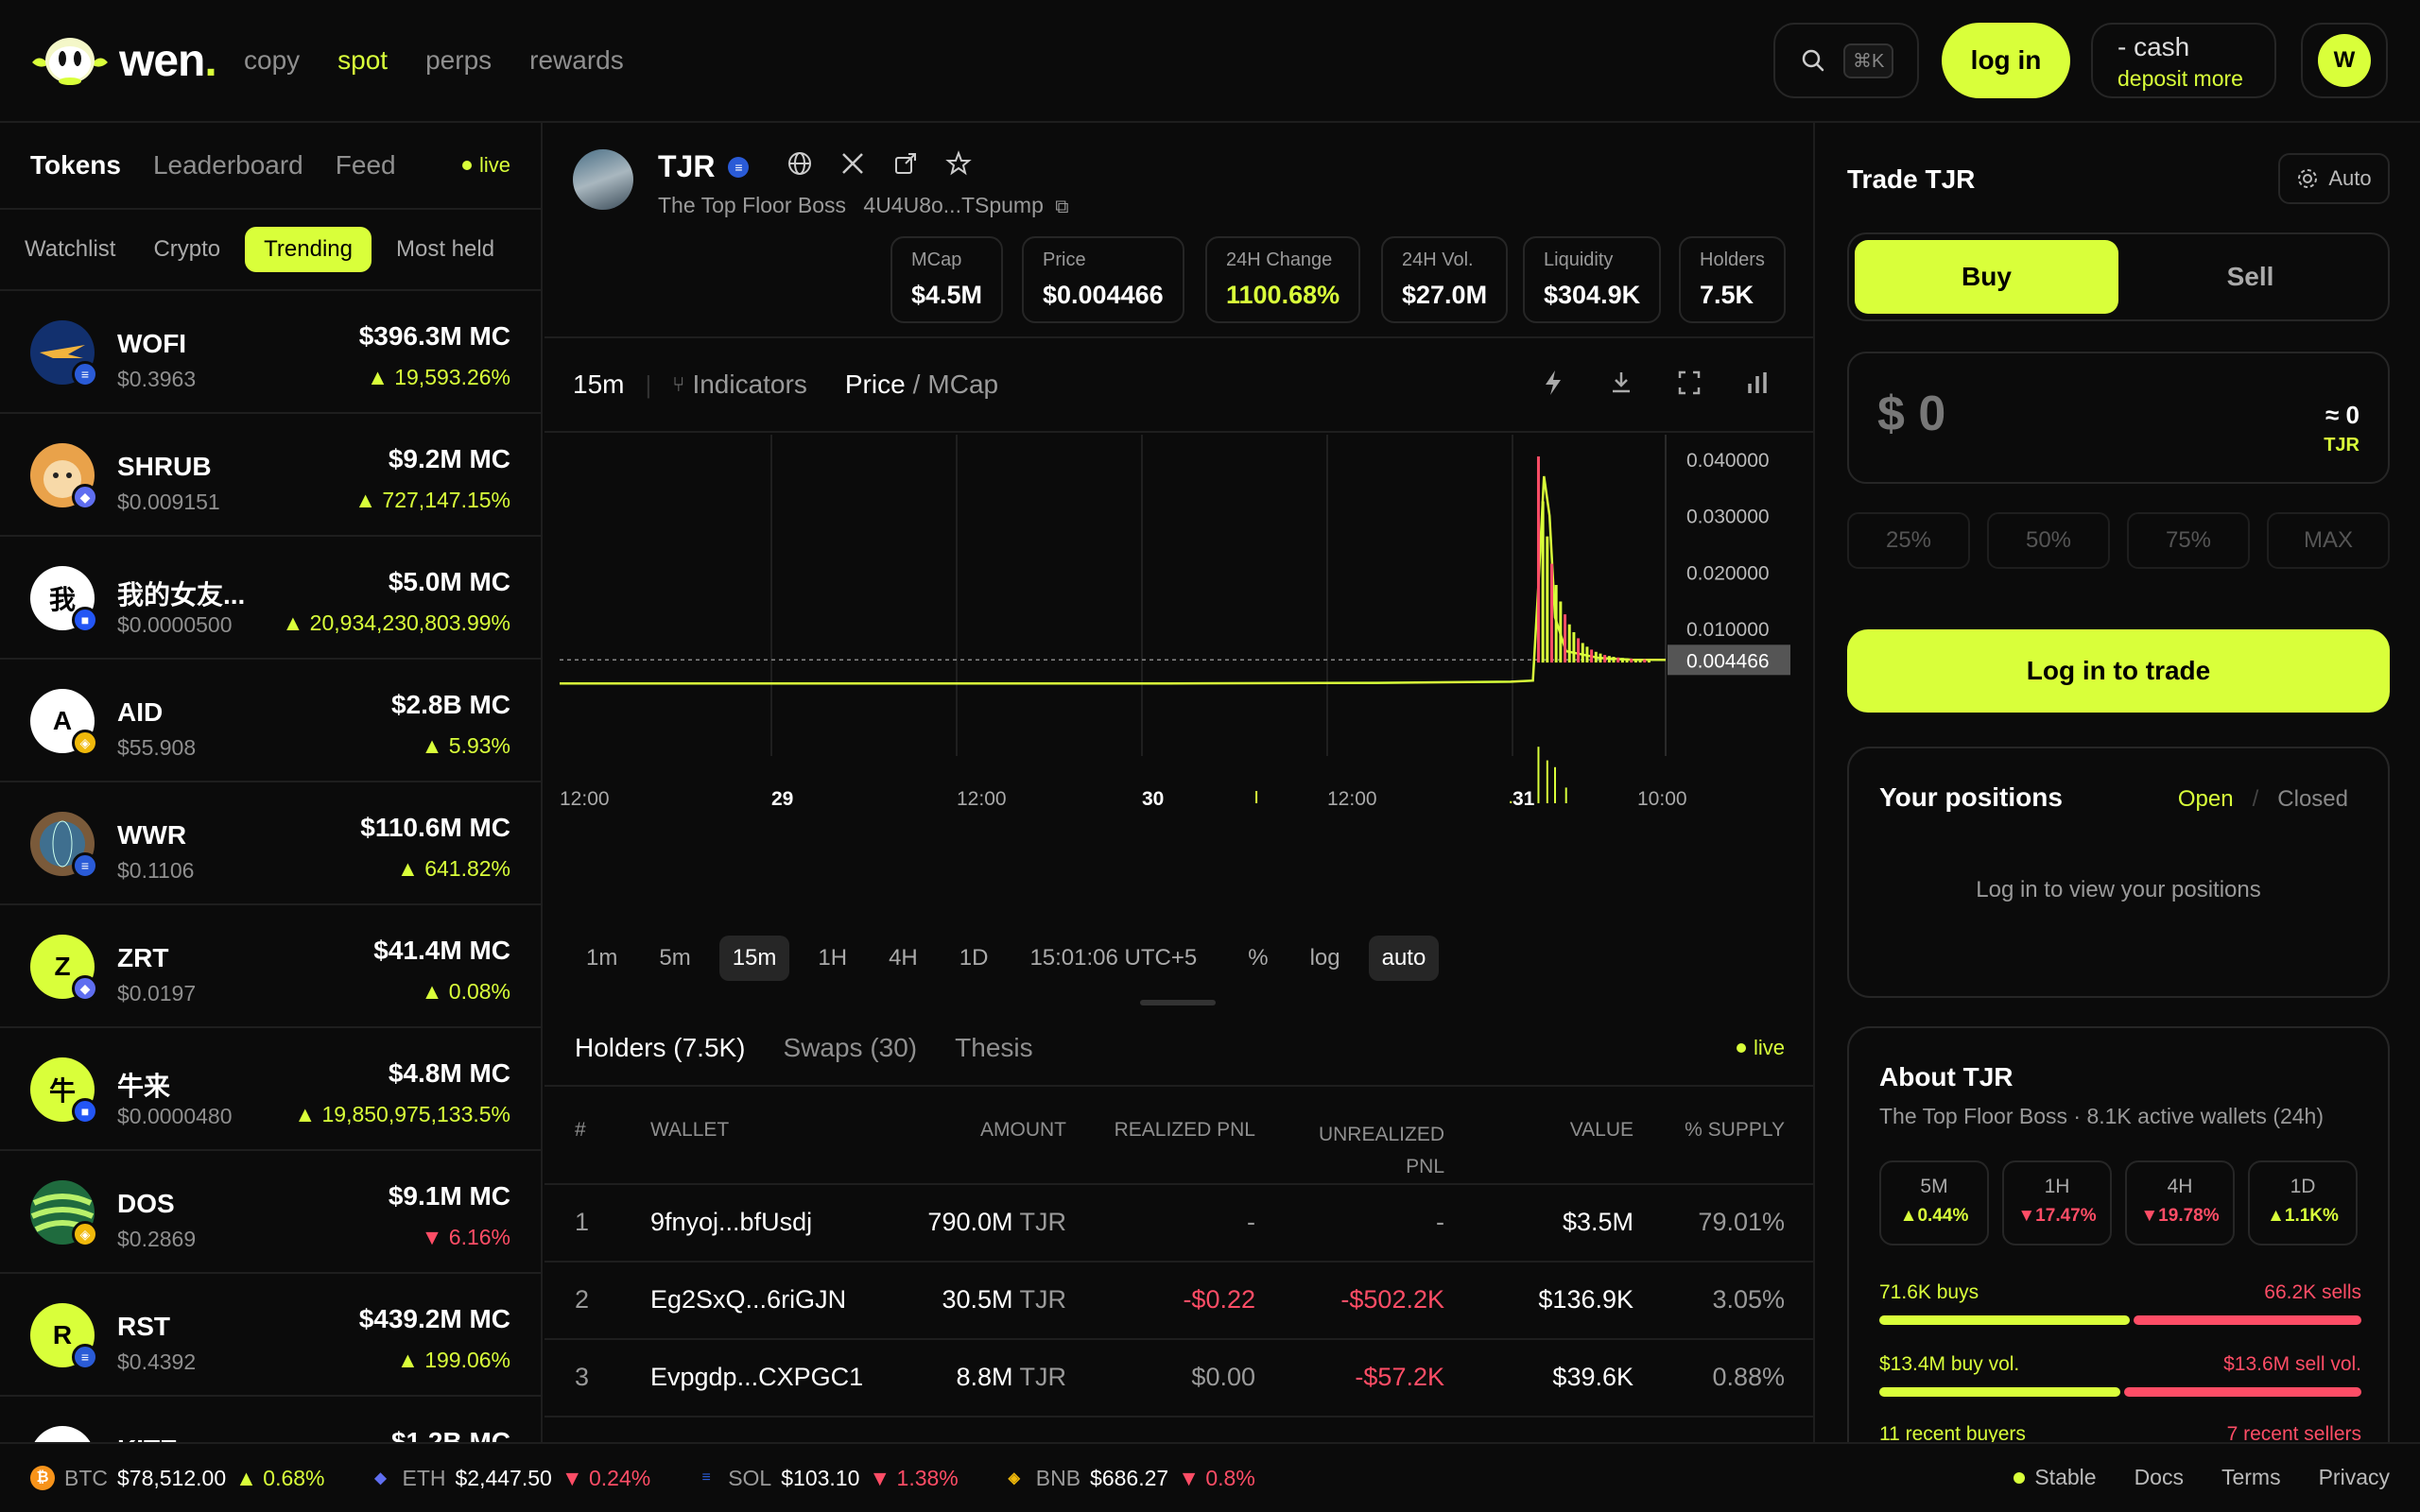 Image resolution: width=2420 pixels, height=1512 pixels. What do you see at coordinates (450, 1434) in the screenshot?
I see `token-market-cap: $1.2B MC` at bounding box center [450, 1434].